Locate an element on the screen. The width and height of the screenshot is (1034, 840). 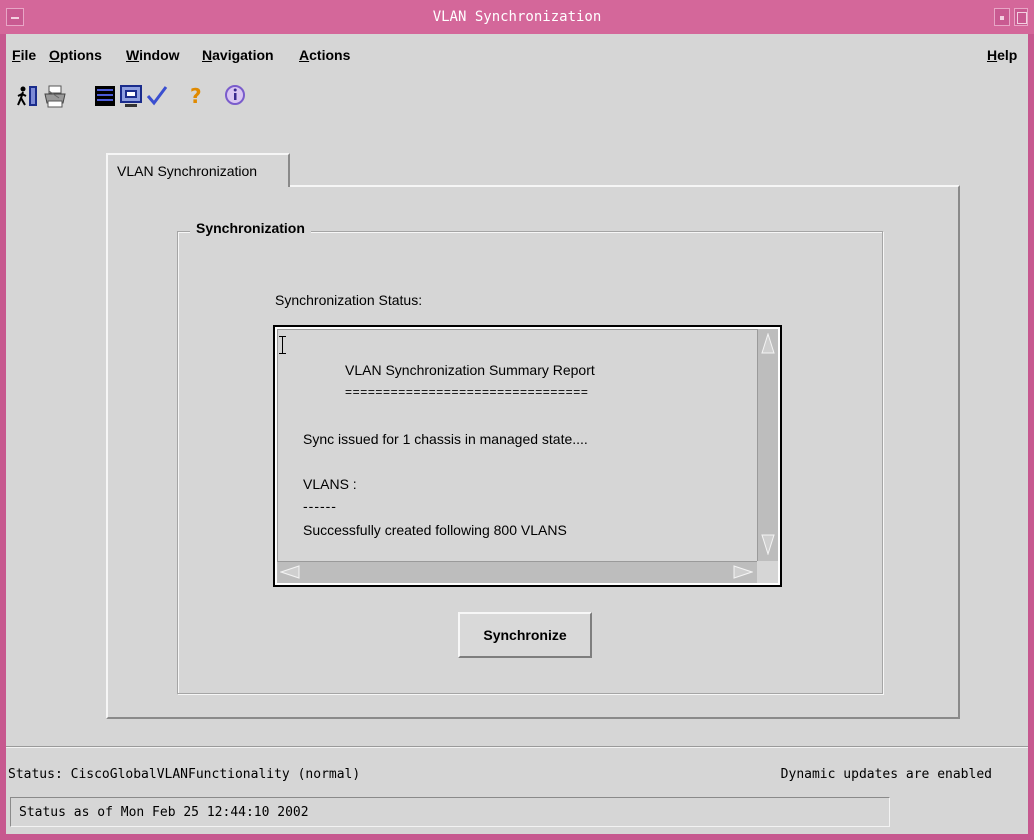
monitor-icon is located at coordinates (131, 96).